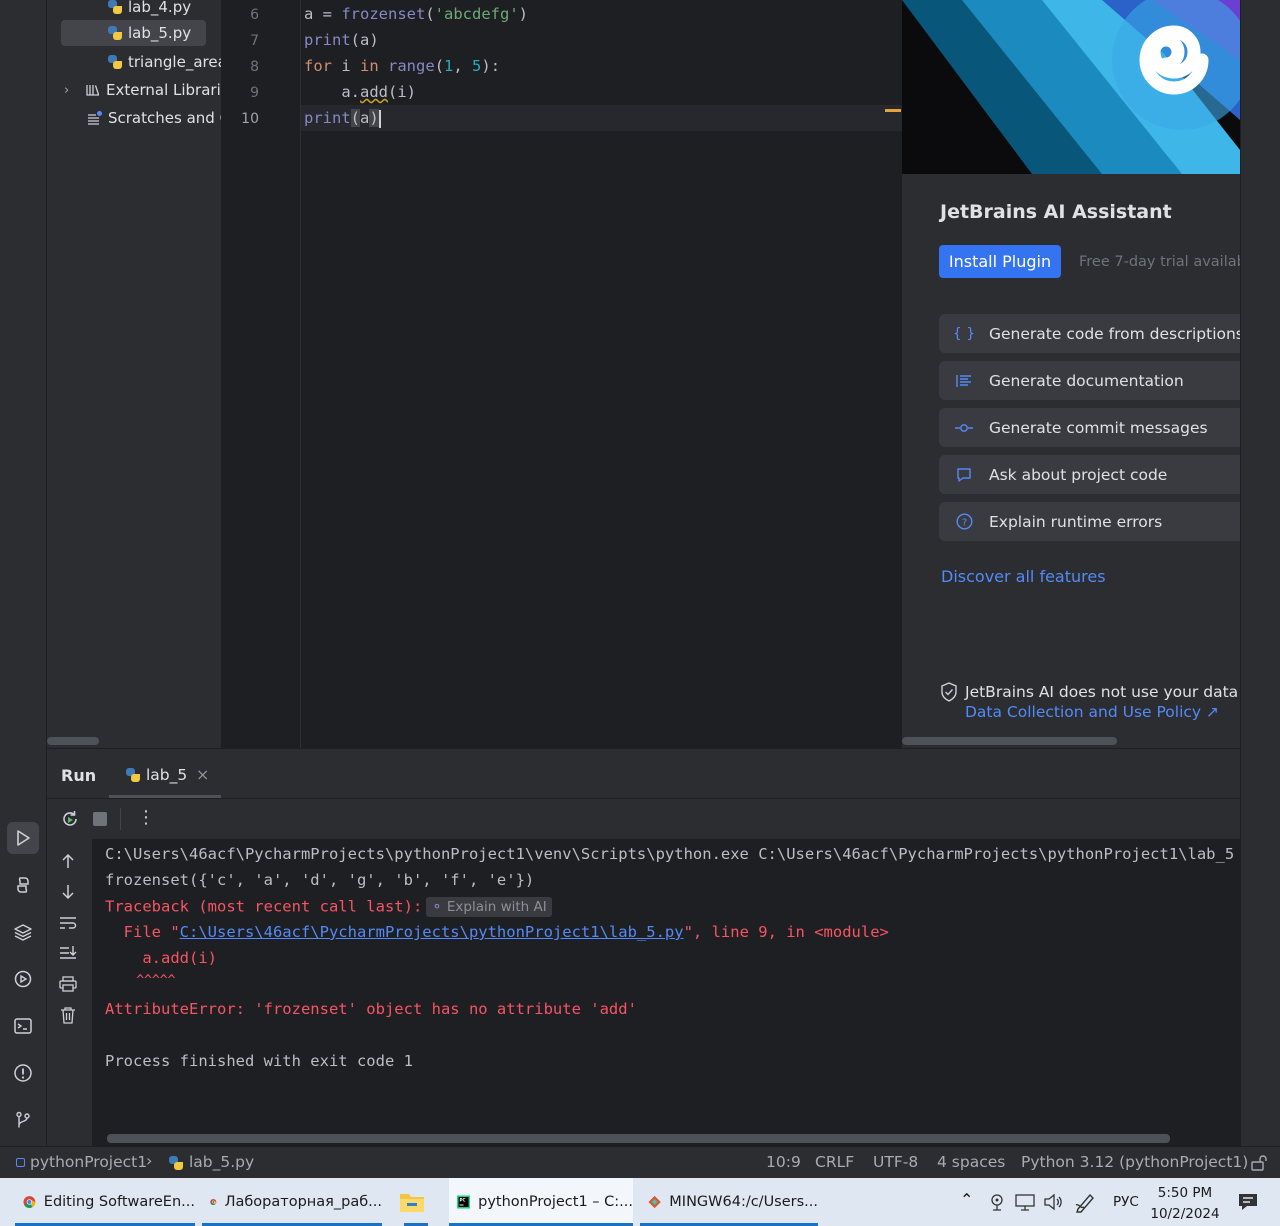 The width and height of the screenshot is (1280, 1226). Describe the element at coordinates (202, 774) in the screenshot. I see `close-tab-icon: ×` at that location.